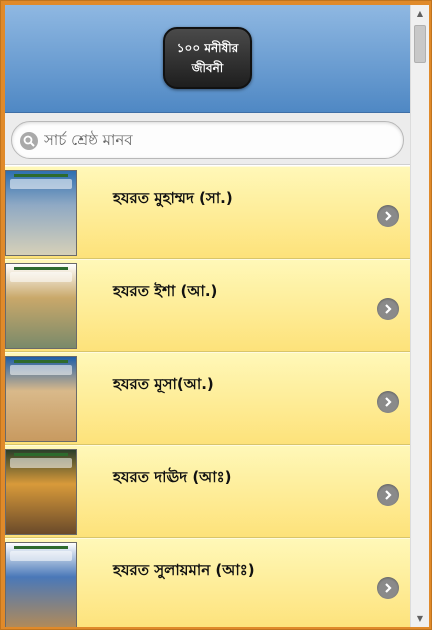 The image size is (432, 630). I want to click on search-box, so click(207, 140).